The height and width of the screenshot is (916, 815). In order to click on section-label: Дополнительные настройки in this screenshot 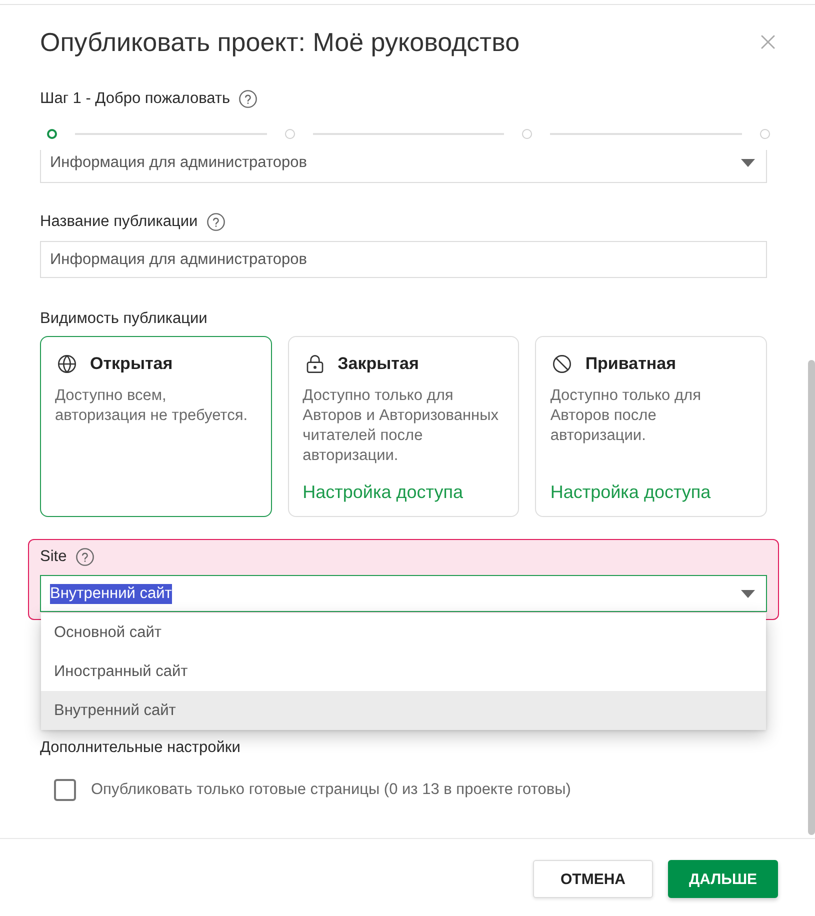, I will do `click(140, 748)`.